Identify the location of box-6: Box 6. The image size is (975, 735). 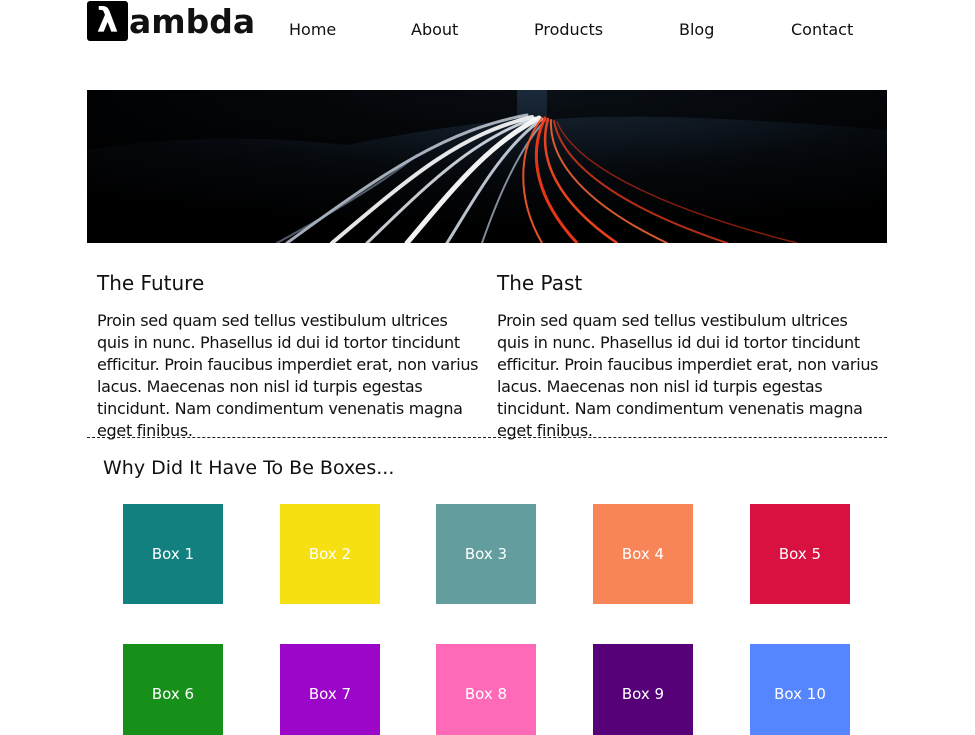
(173, 689).